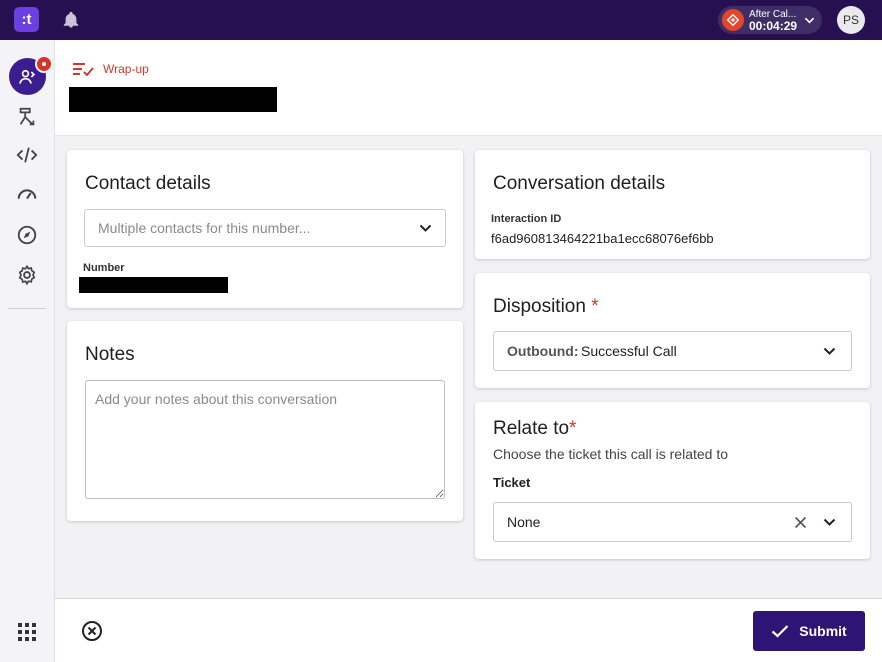 The image size is (882, 662). What do you see at coordinates (148, 183) in the screenshot?
I see `card-title: Contact details` at bounding box center [148, 183].